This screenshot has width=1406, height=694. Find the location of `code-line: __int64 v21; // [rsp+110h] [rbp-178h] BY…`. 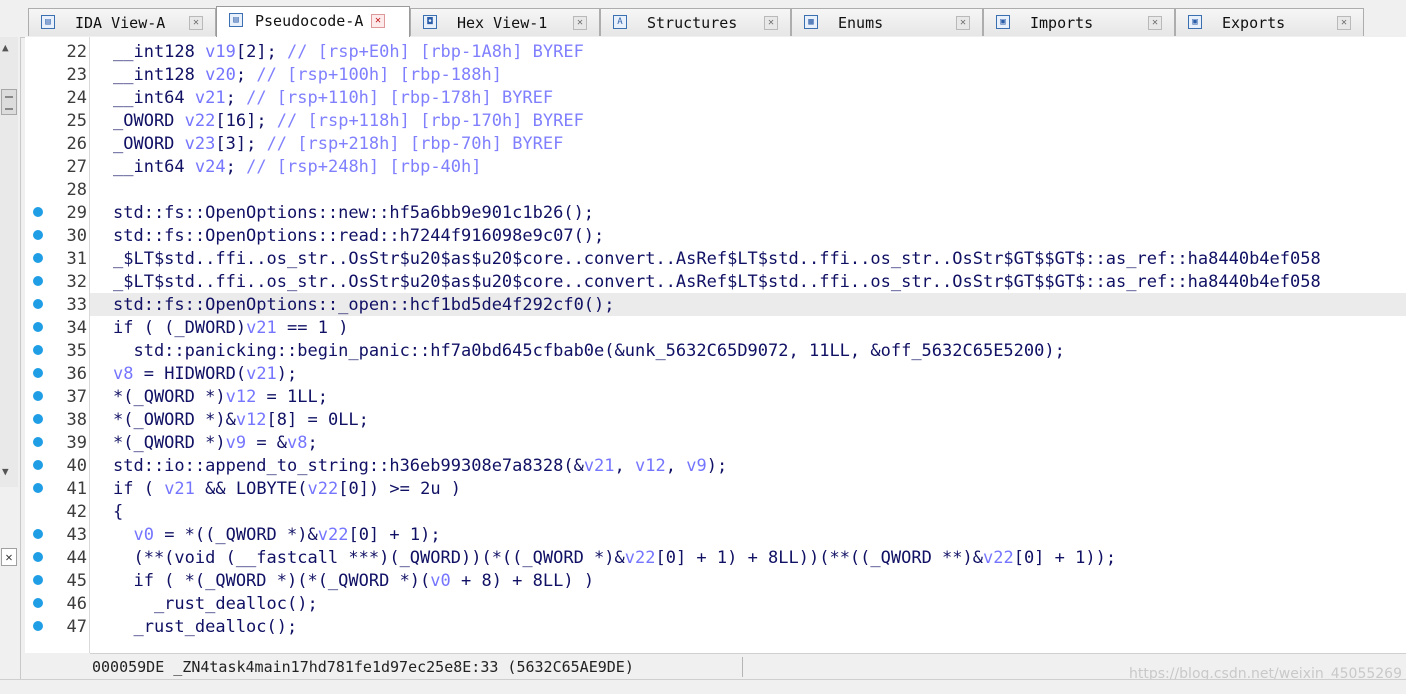

code-line: __int64 v21; // [rsp+110h] [rbp-178h] BY… is located at coordinates (748, 97).